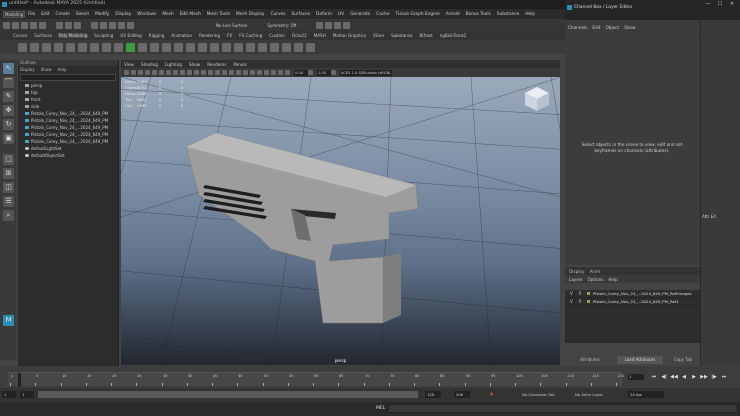 This screenshot has height=416, width=740. What do you see at coordinates (250, 14) in the screenshot?
I see `menu-mesh-display: Mesh Display` at bounding box center [250, 14].